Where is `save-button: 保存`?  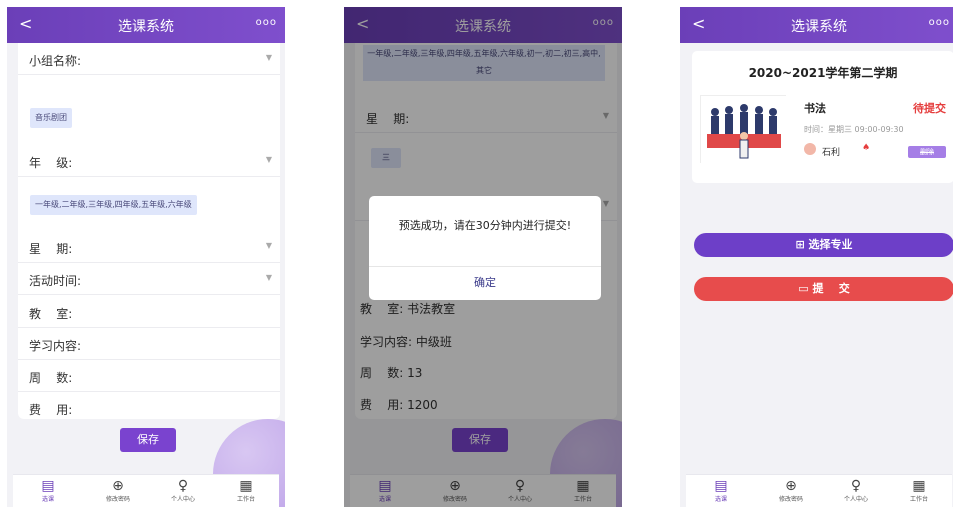 save-button: 保存 is located at coordinates (148, 440).